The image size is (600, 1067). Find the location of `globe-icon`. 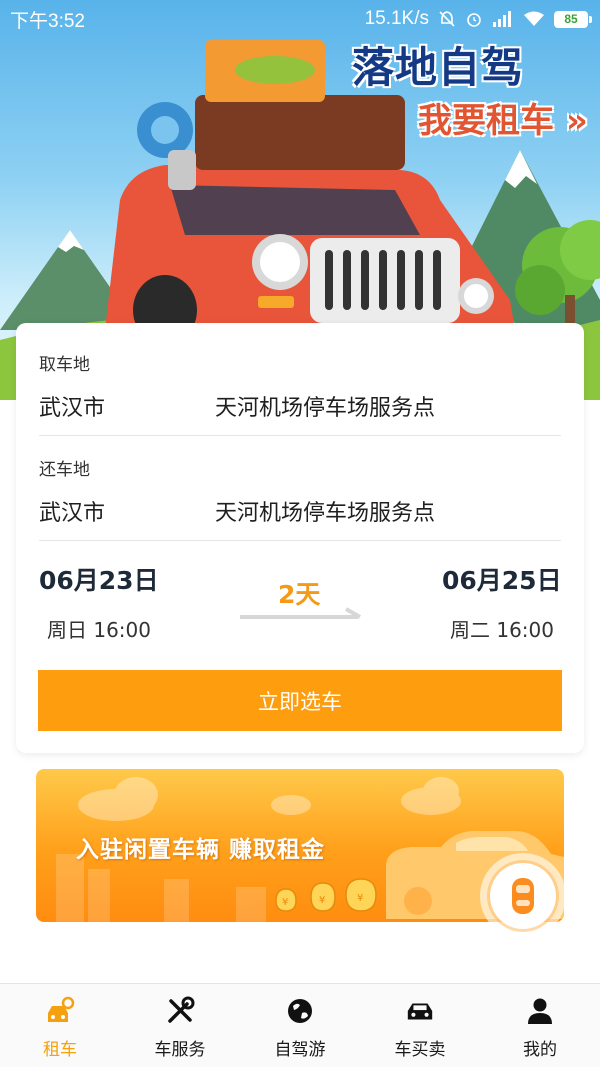

globe-icon is located at coordinates (300, 1011).